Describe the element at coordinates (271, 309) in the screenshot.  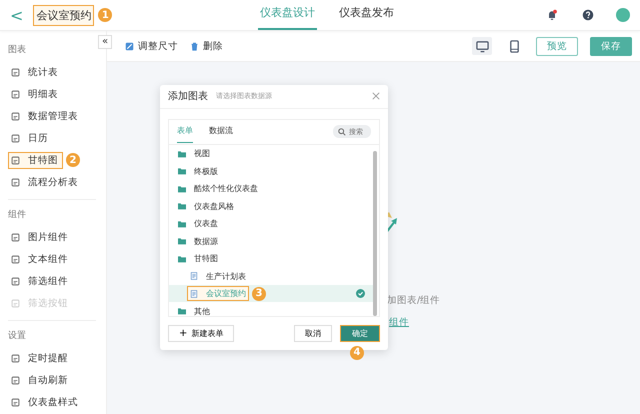
I see `tree-row: 其他` at that location.